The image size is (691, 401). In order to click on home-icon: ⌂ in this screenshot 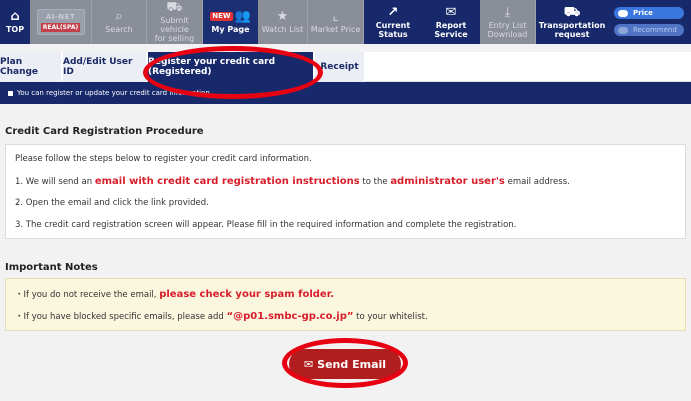, I will do `click(15, 16)`.